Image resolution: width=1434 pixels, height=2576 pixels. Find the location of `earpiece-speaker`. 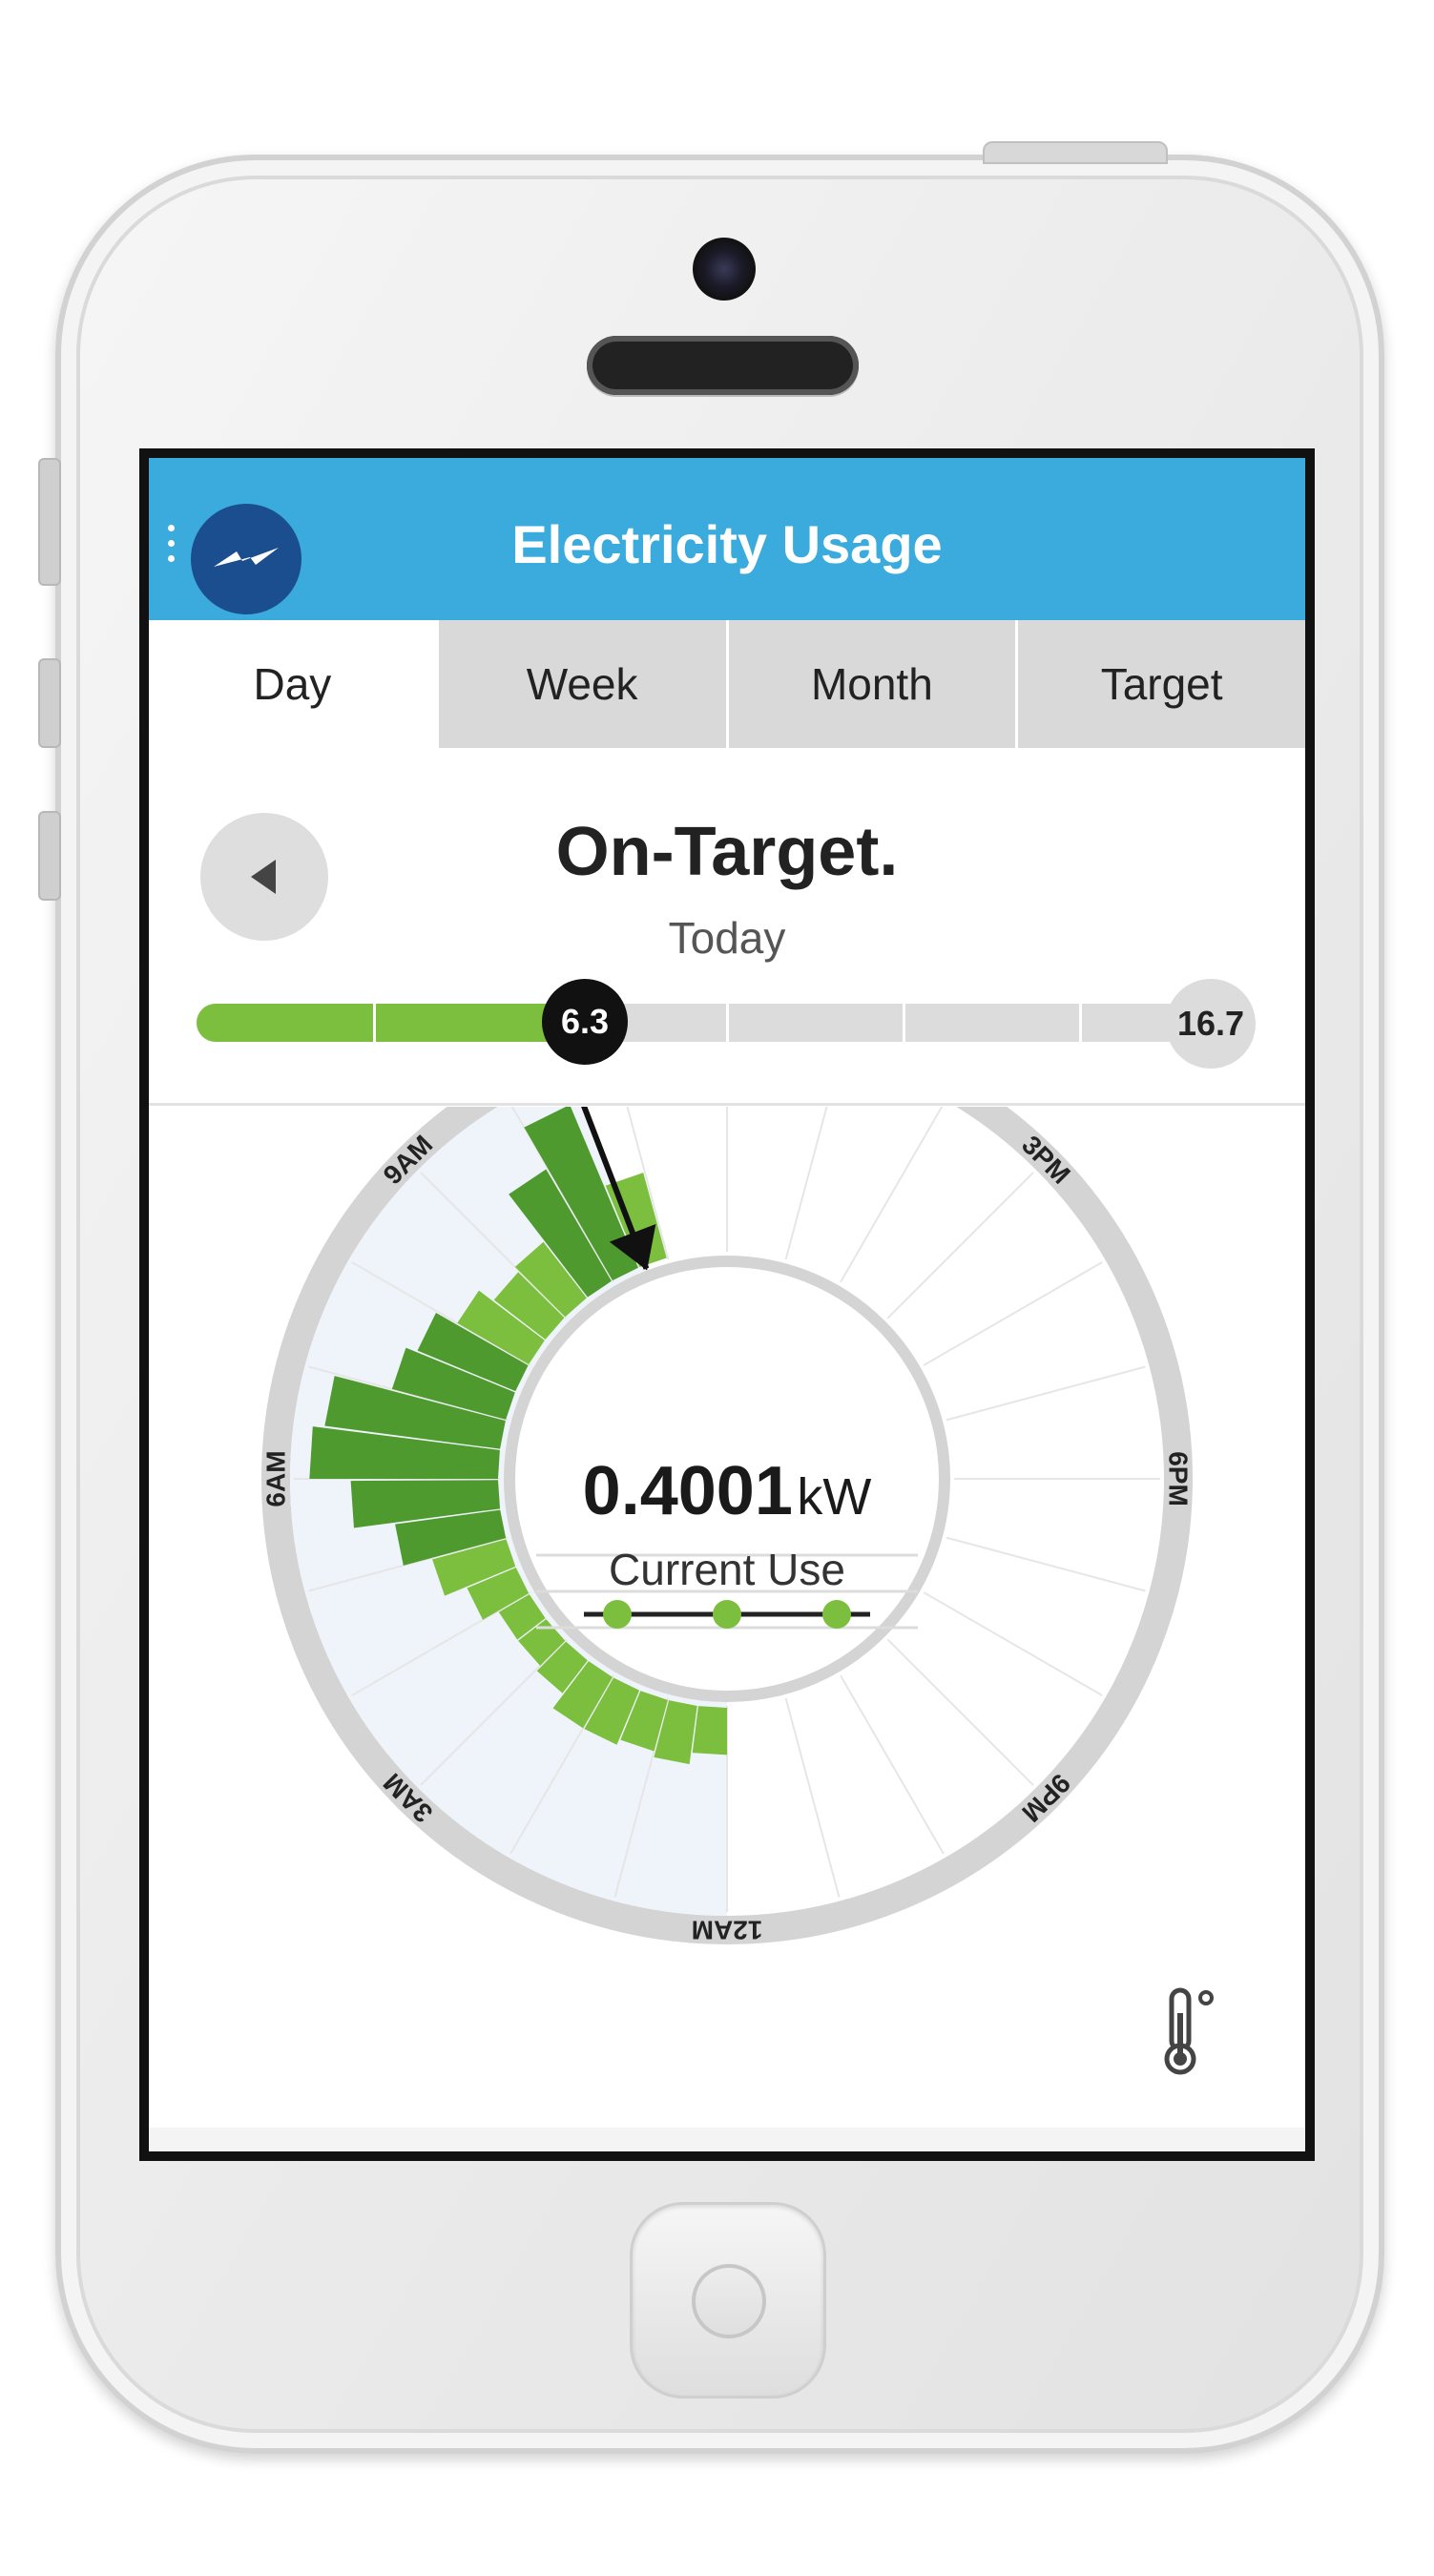

earpiece-speaker is located at coordinates (723, 365).